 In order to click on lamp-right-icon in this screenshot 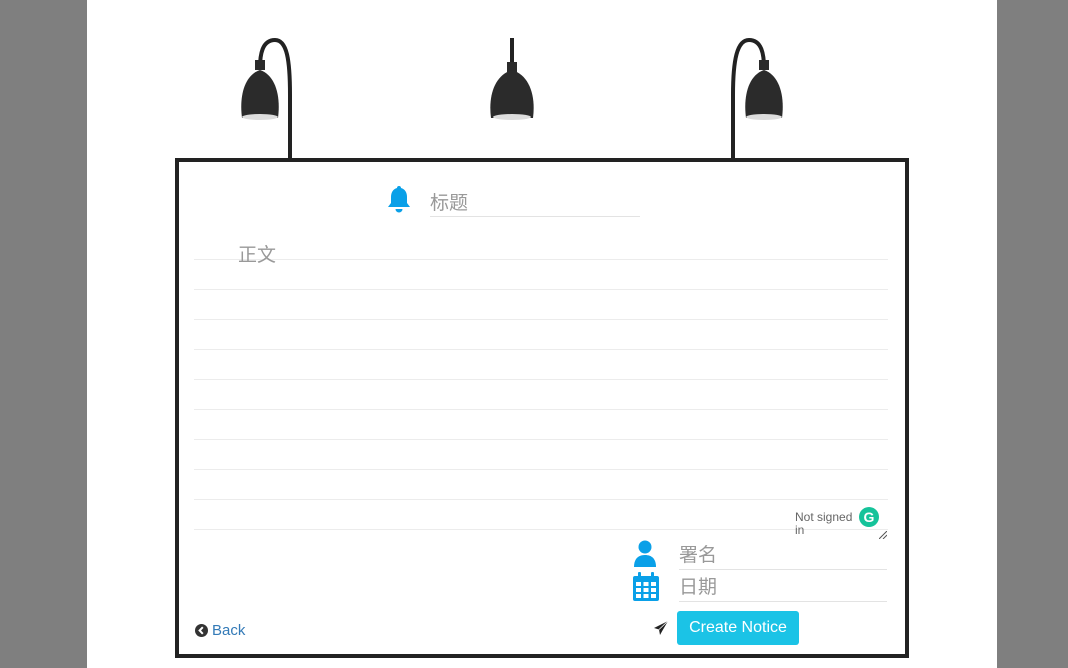, I will do `click(757, 97)`.